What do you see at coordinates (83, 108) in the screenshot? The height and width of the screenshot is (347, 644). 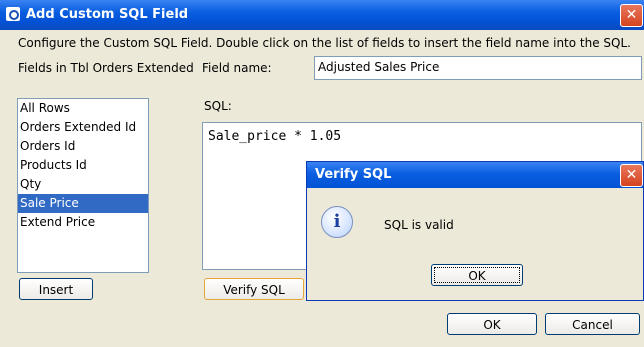 I see `list-item: All Rows` at bounding box center [83, 108].